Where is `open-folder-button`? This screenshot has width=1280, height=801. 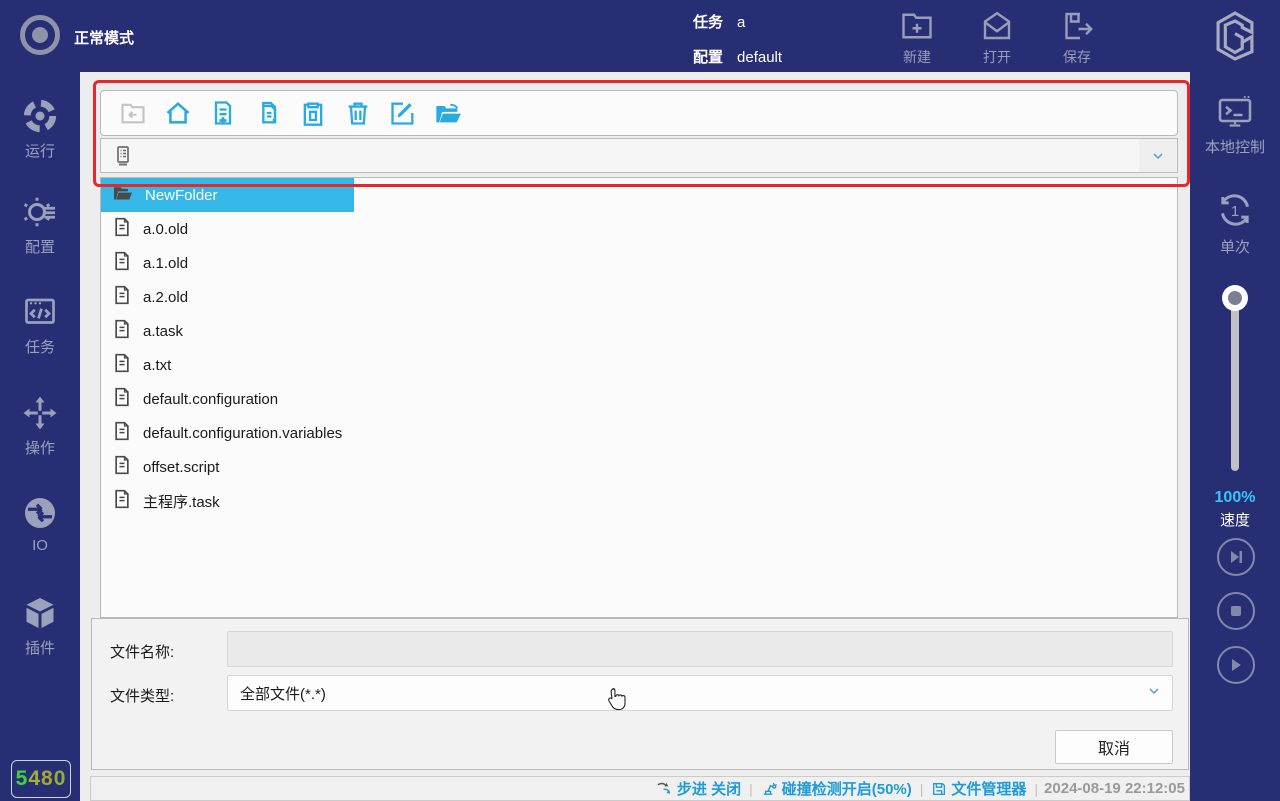 open-folder-button is located at coordinates (447, 113).